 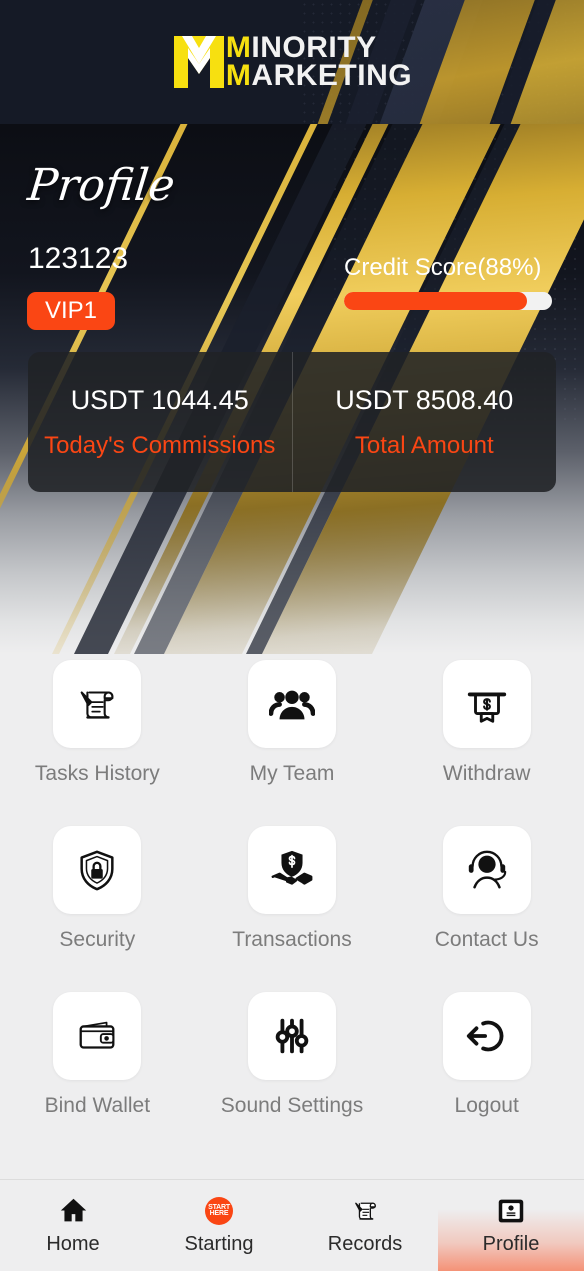 What do you see at coordinates (486, 1036) in the screenshot?
I see `logout-arrow-icon` at bounding box center [486, 1036].